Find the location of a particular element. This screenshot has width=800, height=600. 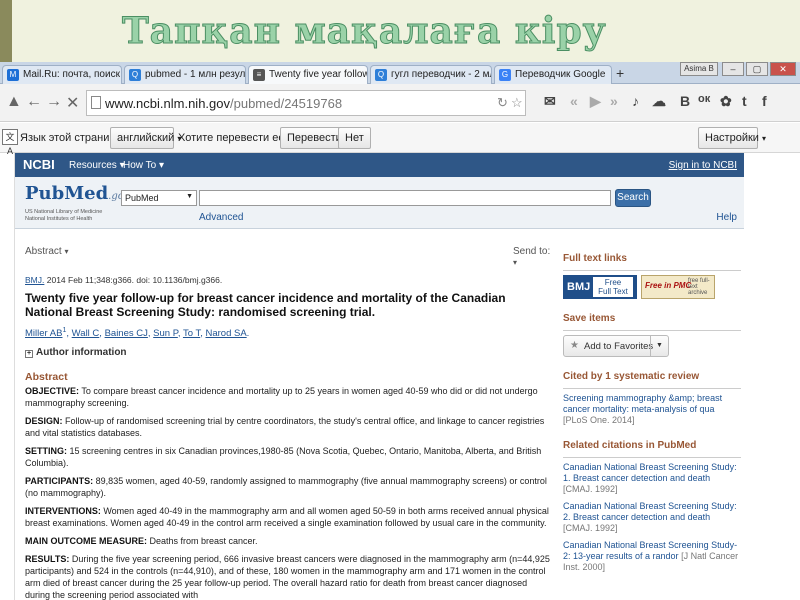

ncbi-logo: NCBI is located at coordinates (39, 164).